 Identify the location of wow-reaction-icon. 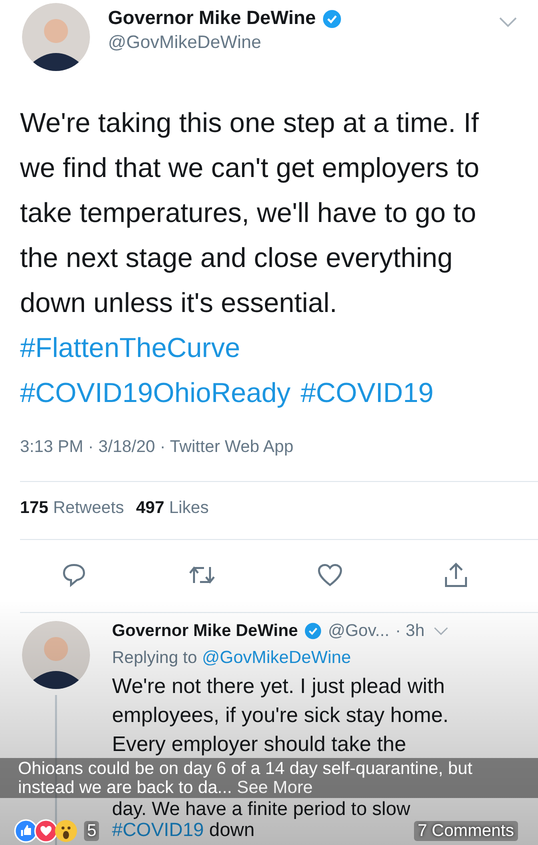
(66, 831).